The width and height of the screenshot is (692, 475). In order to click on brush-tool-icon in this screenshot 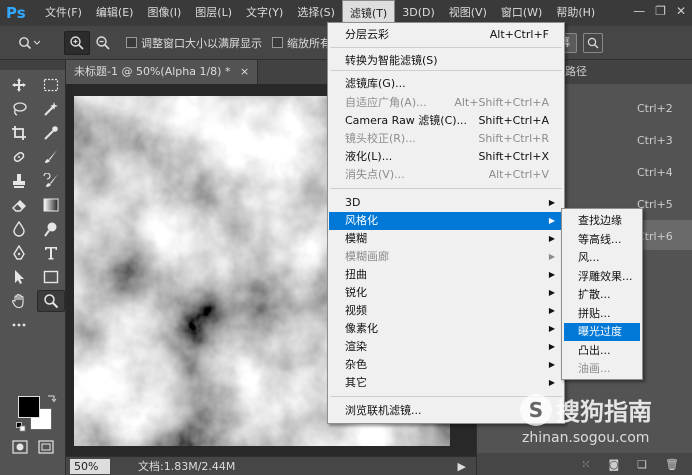, I will do `click(51, 157)`.